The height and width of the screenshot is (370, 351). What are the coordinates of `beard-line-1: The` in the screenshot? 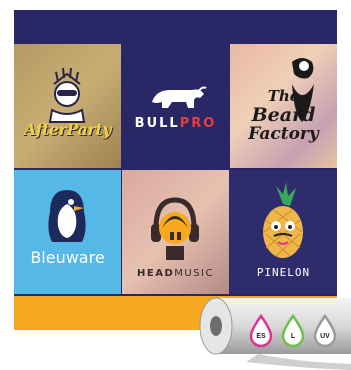 It's located at (283, 96).